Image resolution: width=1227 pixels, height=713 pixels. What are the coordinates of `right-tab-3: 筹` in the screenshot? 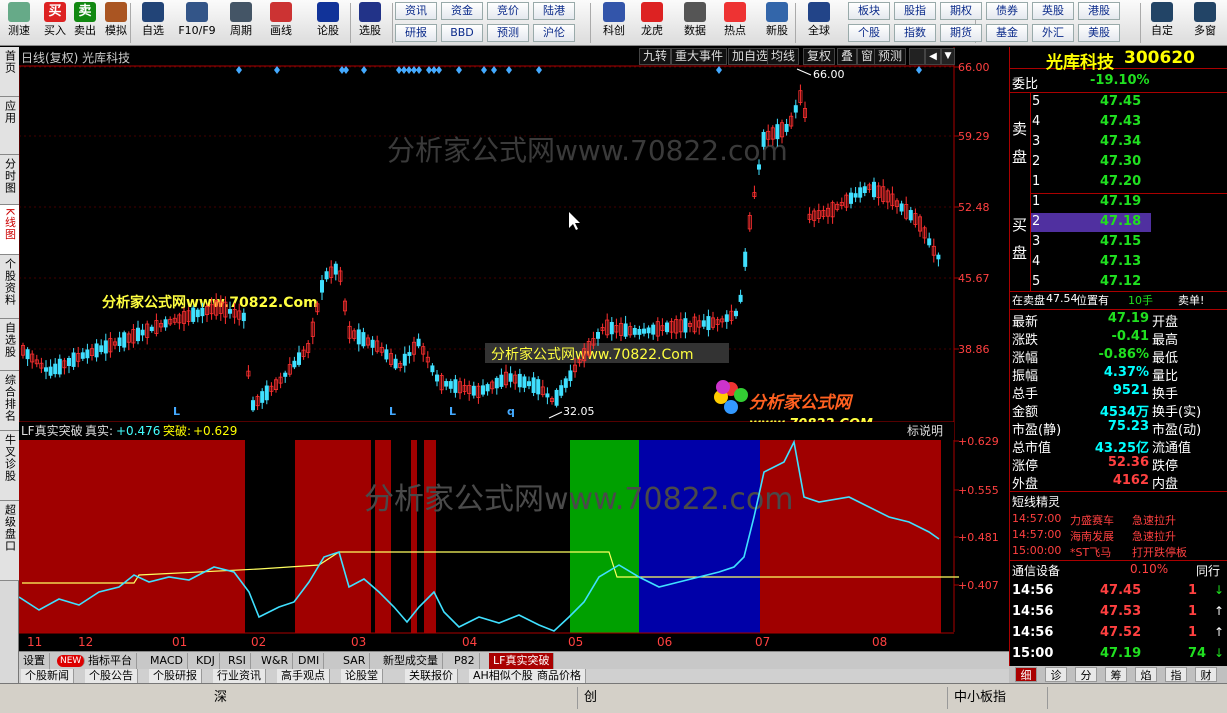 It's located at (1116, 674).